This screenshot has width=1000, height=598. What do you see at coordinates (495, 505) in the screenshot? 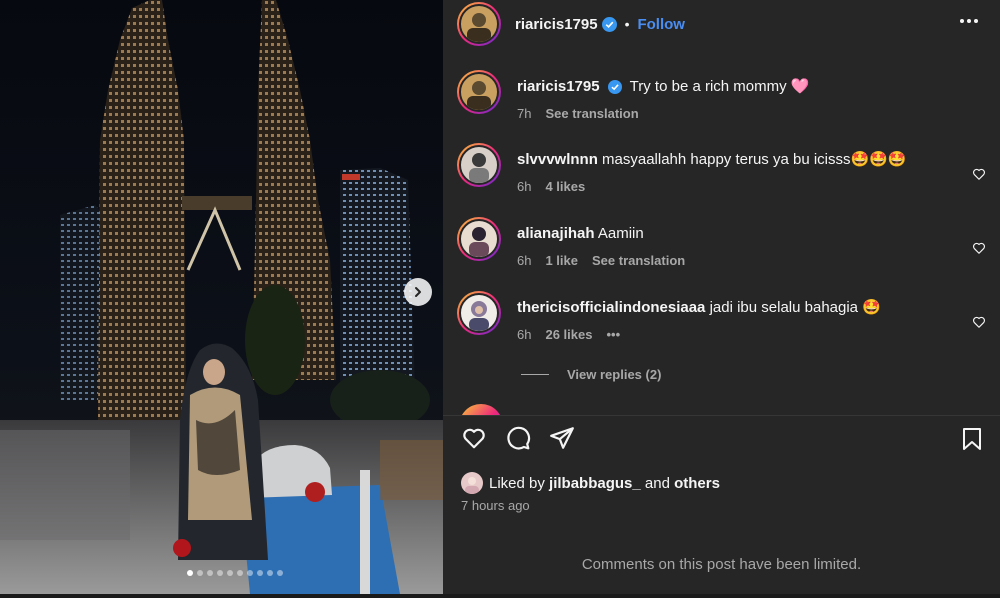
I see `post-timestamp: 7 hours ago` at bounding box center [495, 505].